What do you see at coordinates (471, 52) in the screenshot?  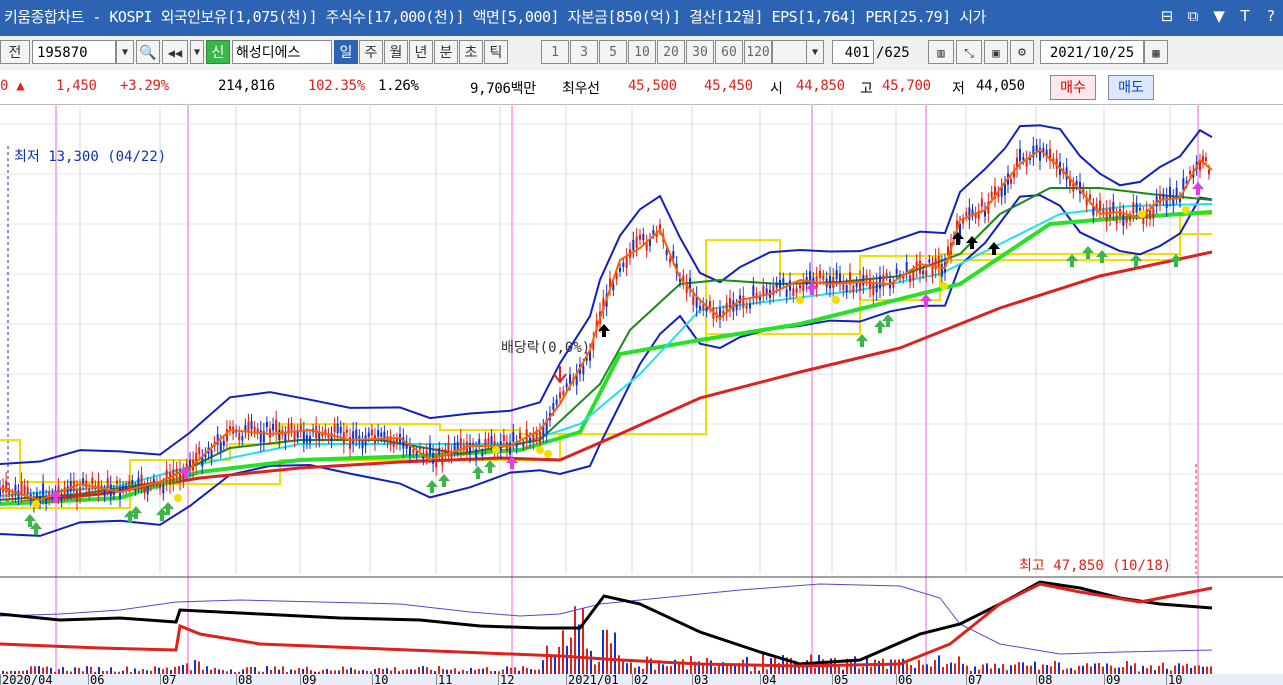 I see `period-tab: 초` at bounding box center [471, 52].